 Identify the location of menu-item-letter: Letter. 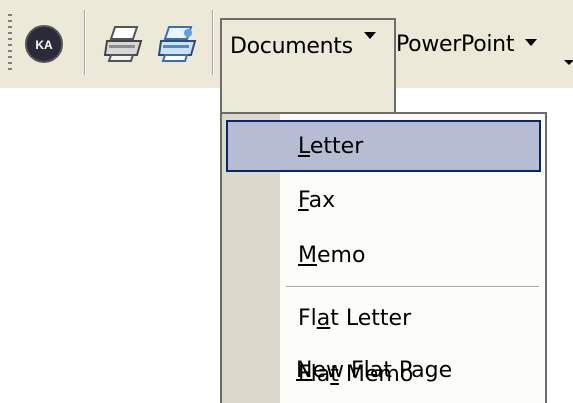
(383, 146).